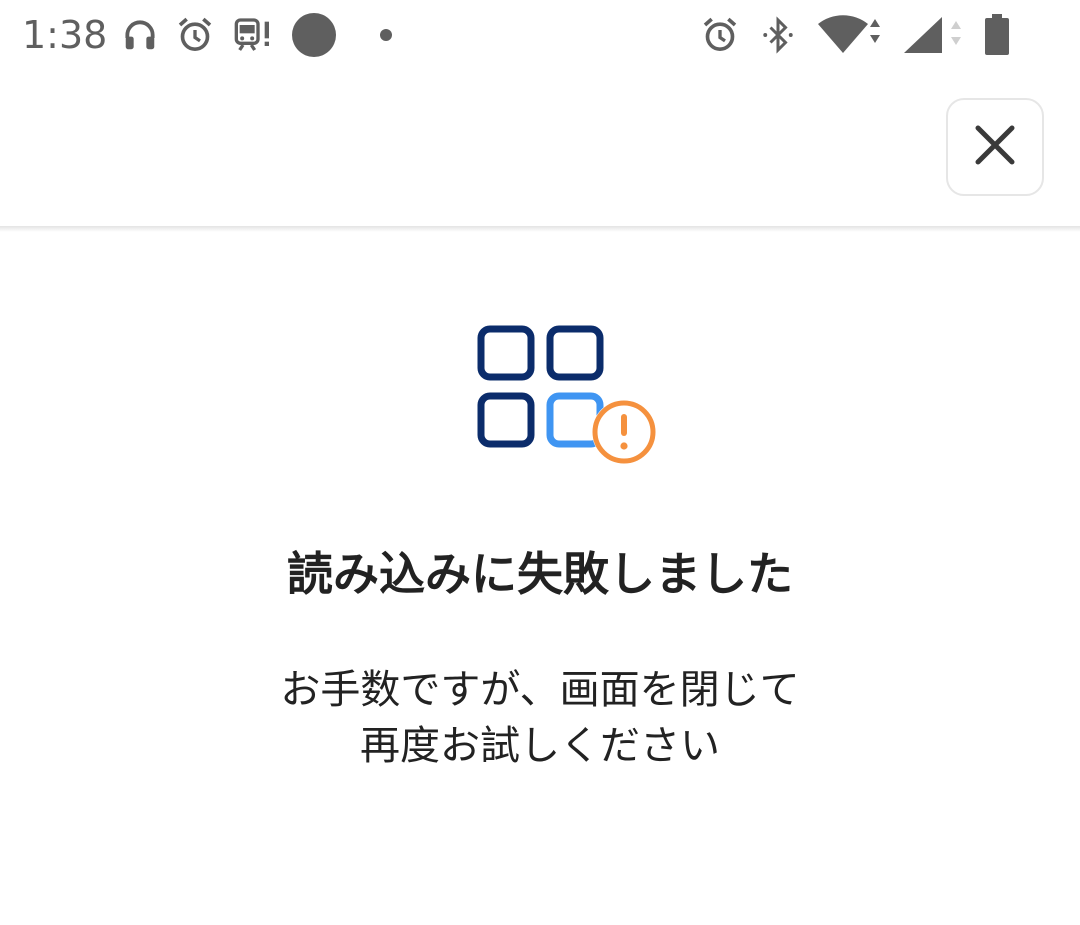 This screenshot has width=1080, height=925. Describe the element at coordinates (849, 35) in the screenshot. I see `wifi-icon` at that location.